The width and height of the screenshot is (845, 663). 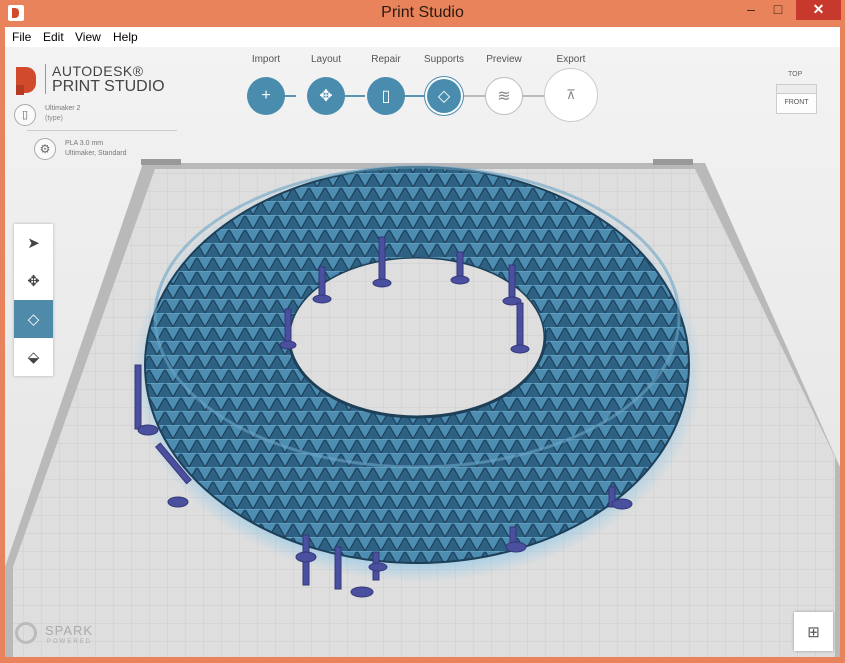 I want to click on logo-divider, so click(x=45, y=79).